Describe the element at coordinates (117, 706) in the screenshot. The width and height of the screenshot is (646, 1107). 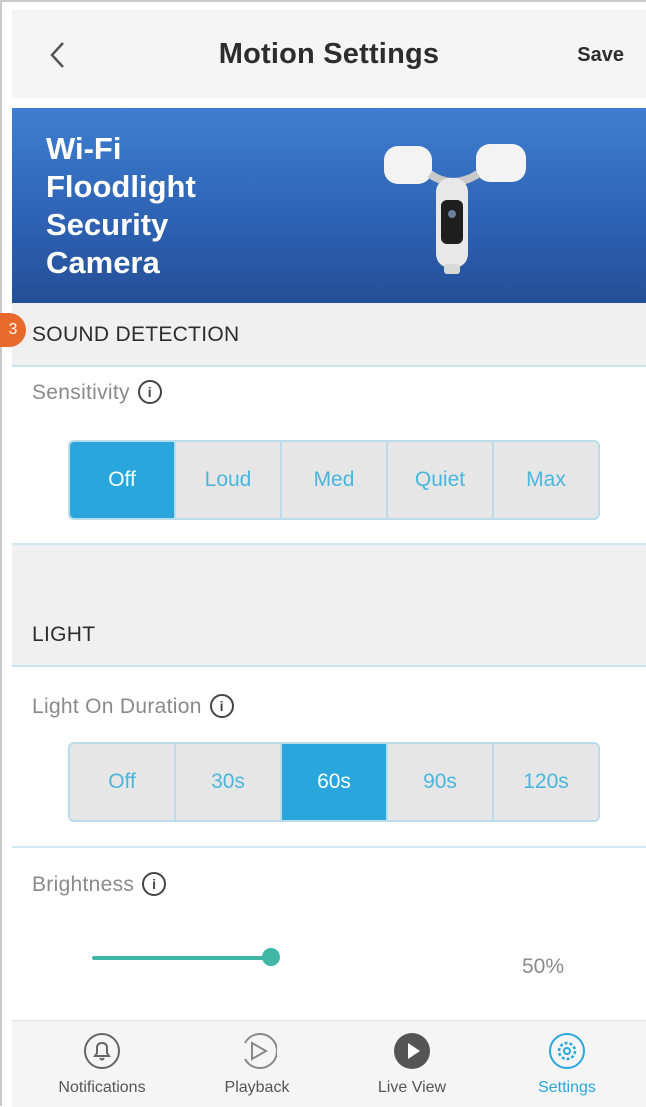
I see `light-duration-label-text: Light On Duration` at that location.